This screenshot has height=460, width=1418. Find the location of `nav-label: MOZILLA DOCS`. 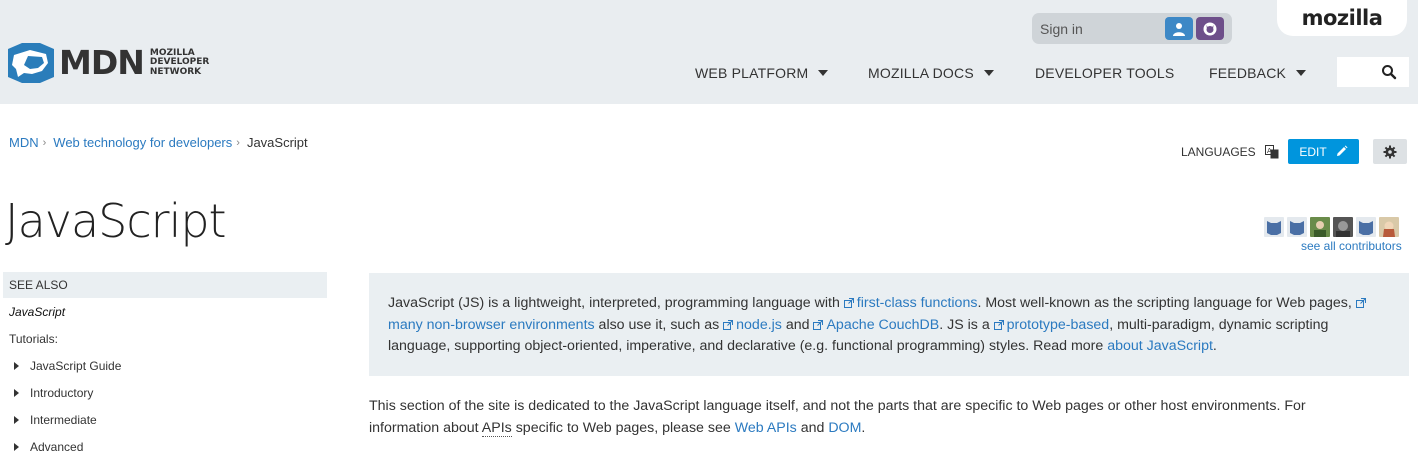

nav-label: MOZILLA DOCS is located at coordinates (921, 73).